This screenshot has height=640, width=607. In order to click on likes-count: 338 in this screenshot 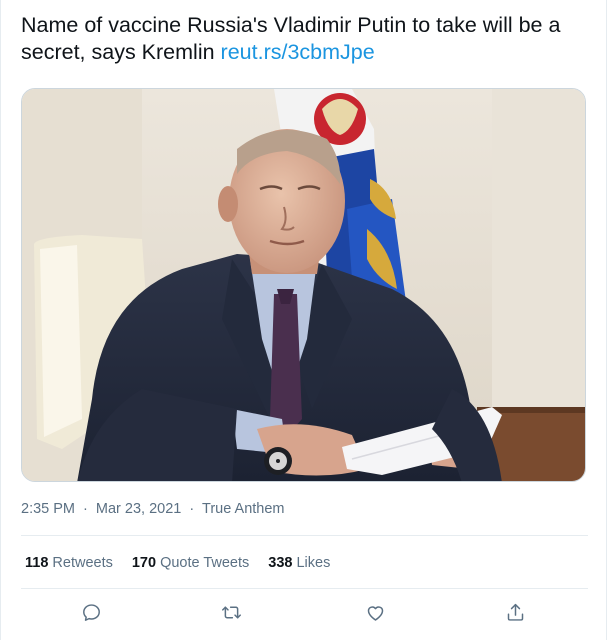, I will do `click(280, 563)`.